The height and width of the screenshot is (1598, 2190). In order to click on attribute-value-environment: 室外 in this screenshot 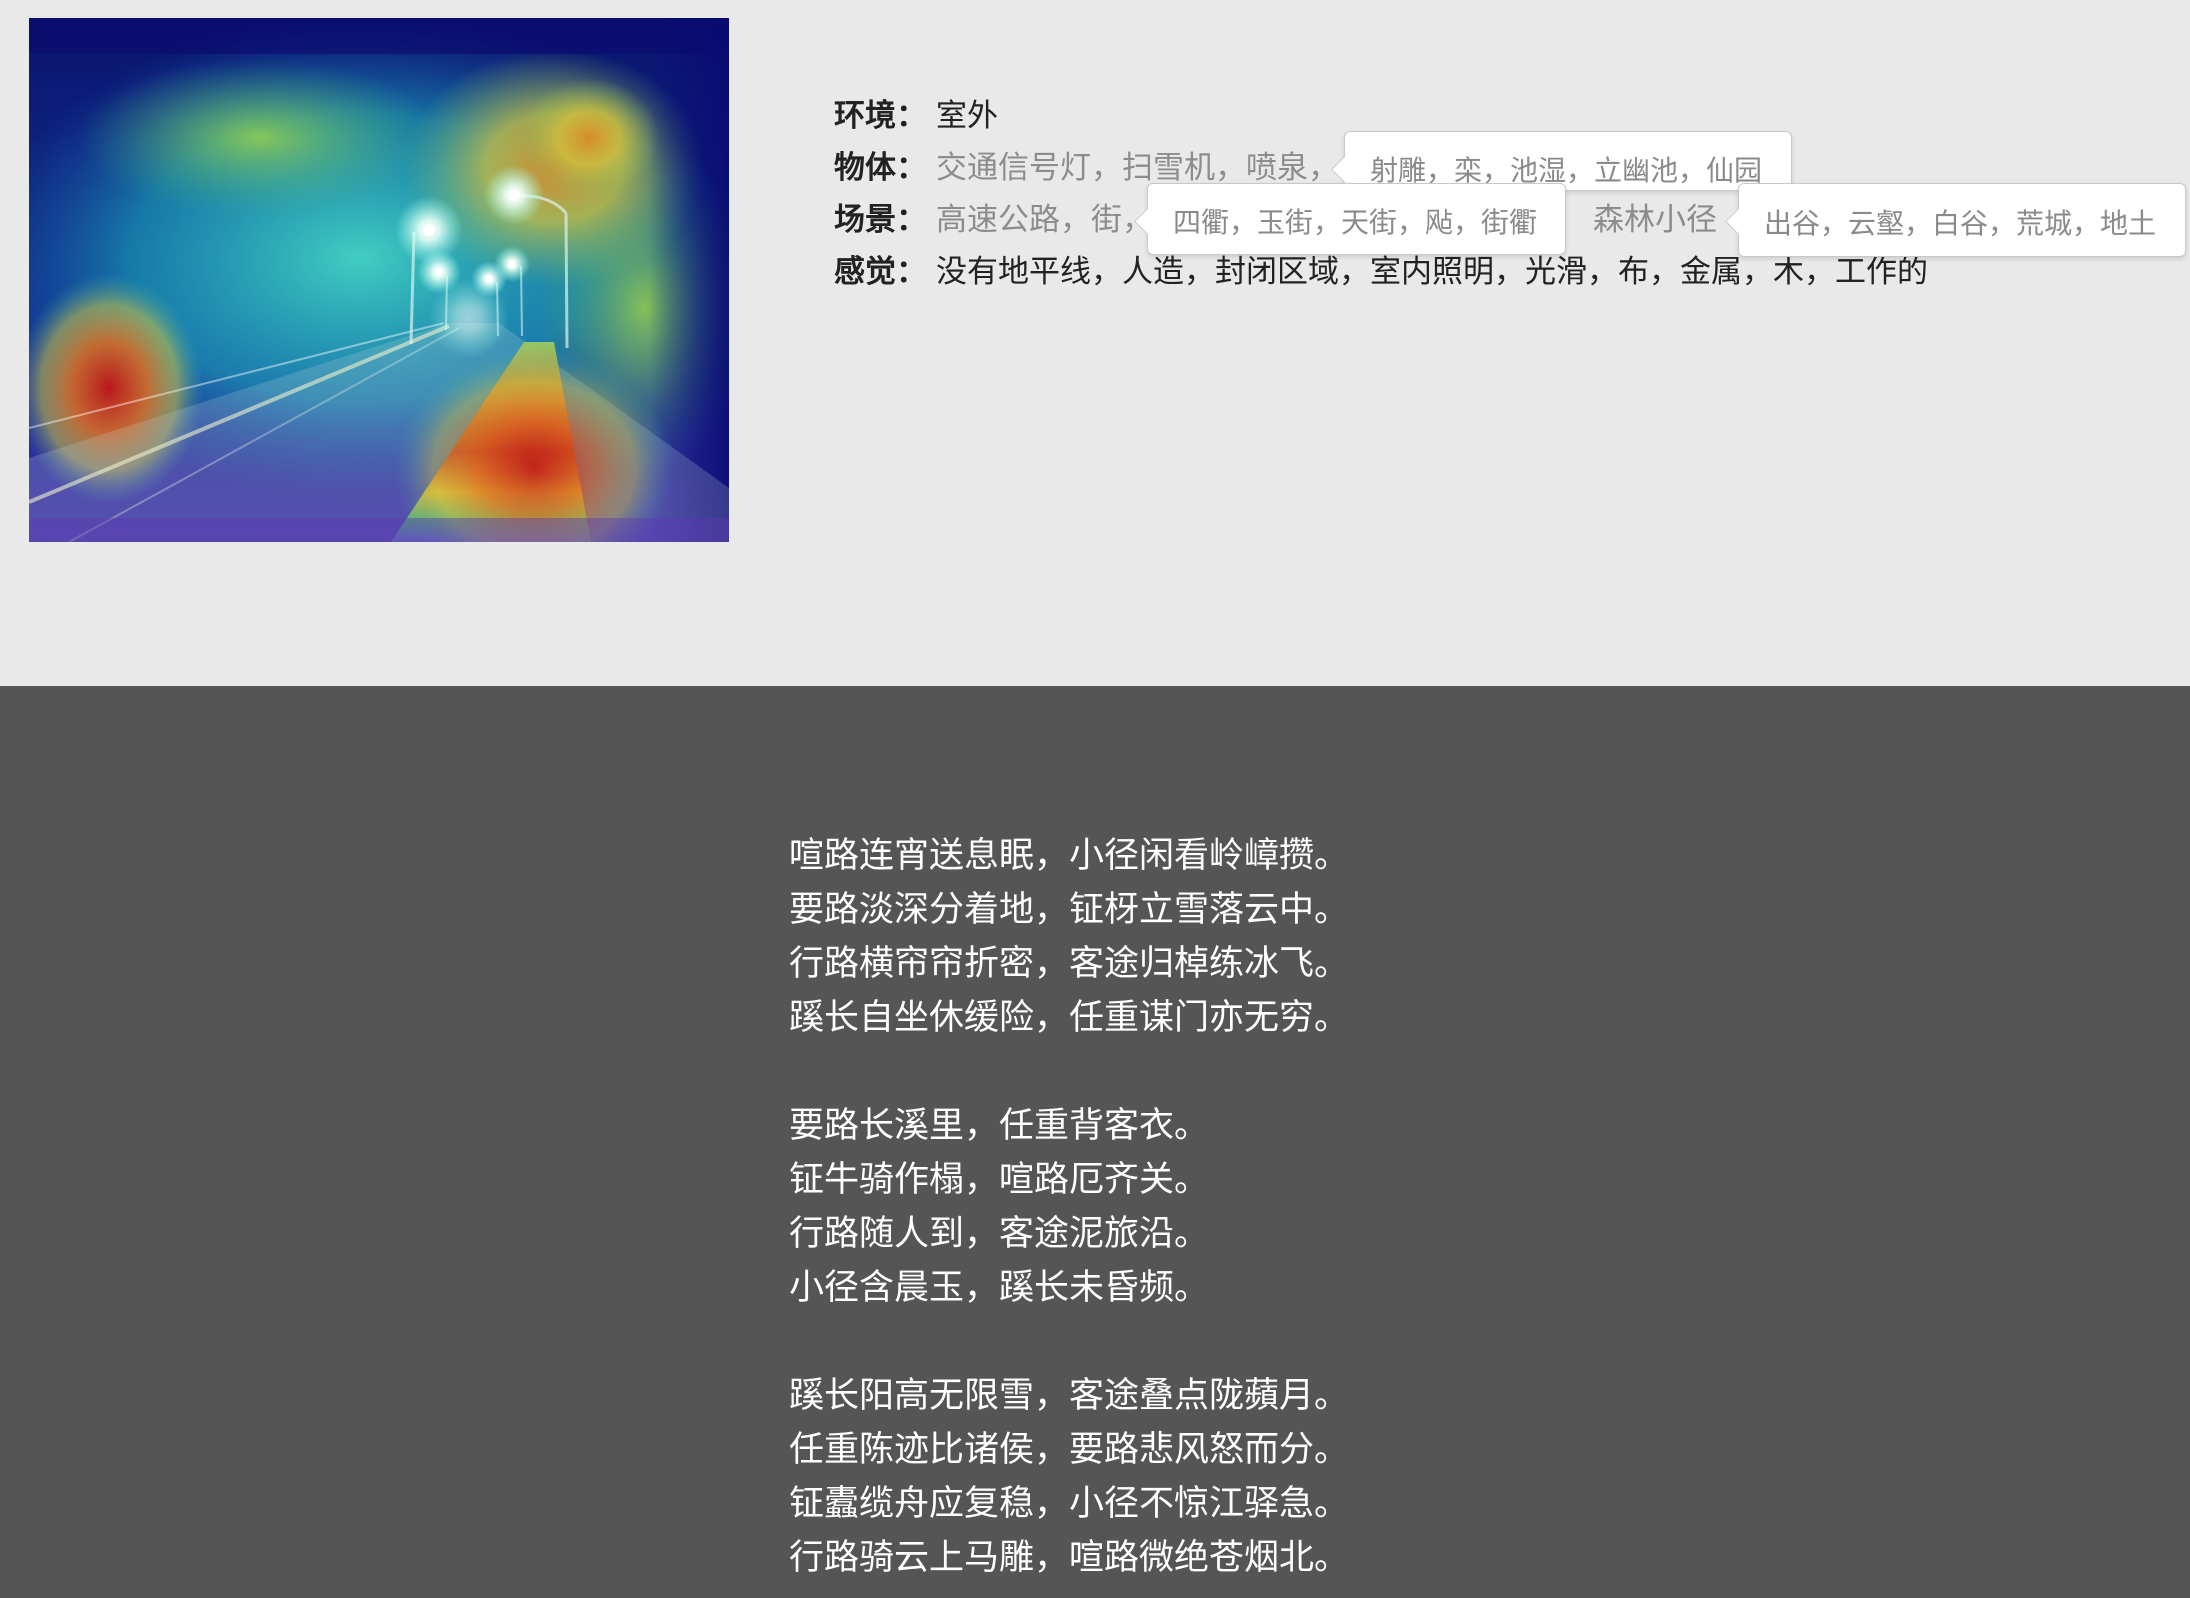, I will do `click(967, 116)`.